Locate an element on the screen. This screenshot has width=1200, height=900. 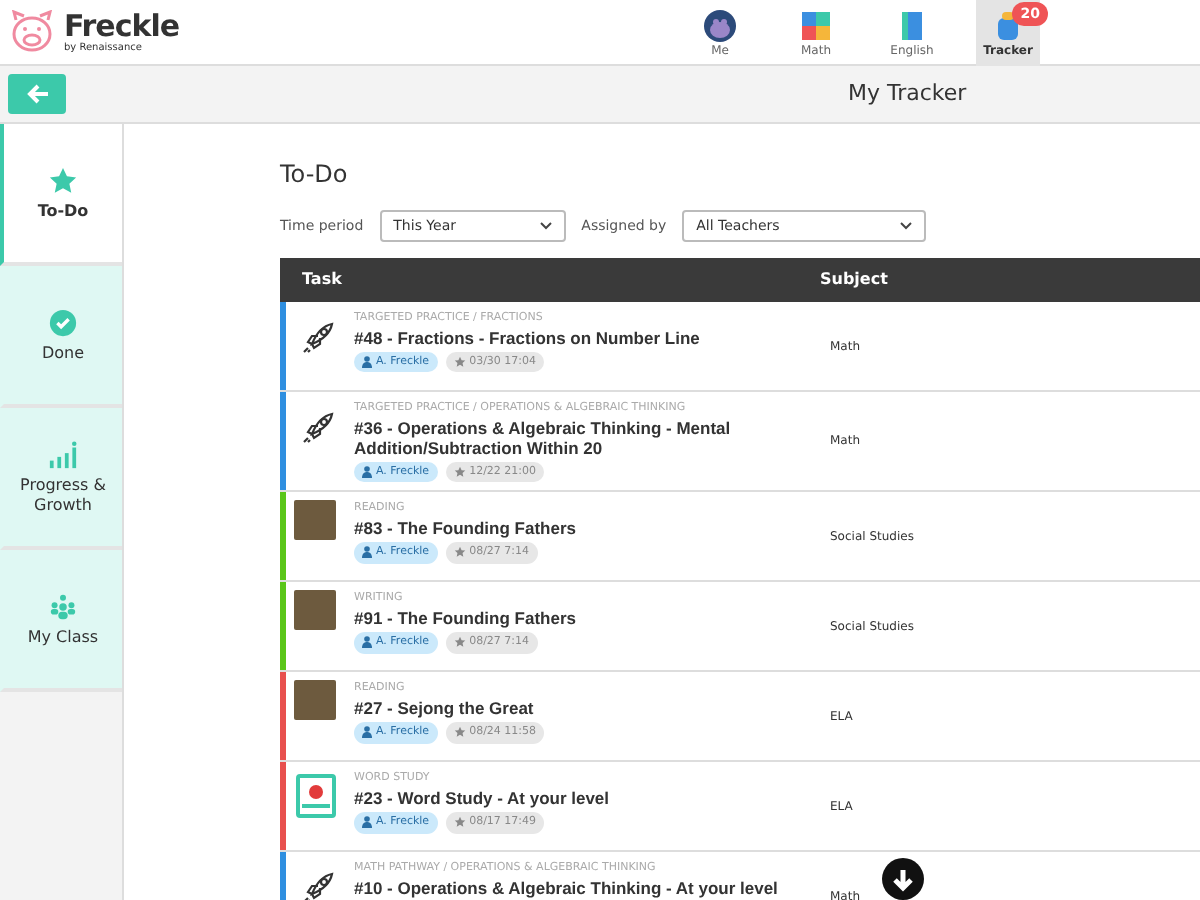
group-icon is located at coordinates (63, 606).